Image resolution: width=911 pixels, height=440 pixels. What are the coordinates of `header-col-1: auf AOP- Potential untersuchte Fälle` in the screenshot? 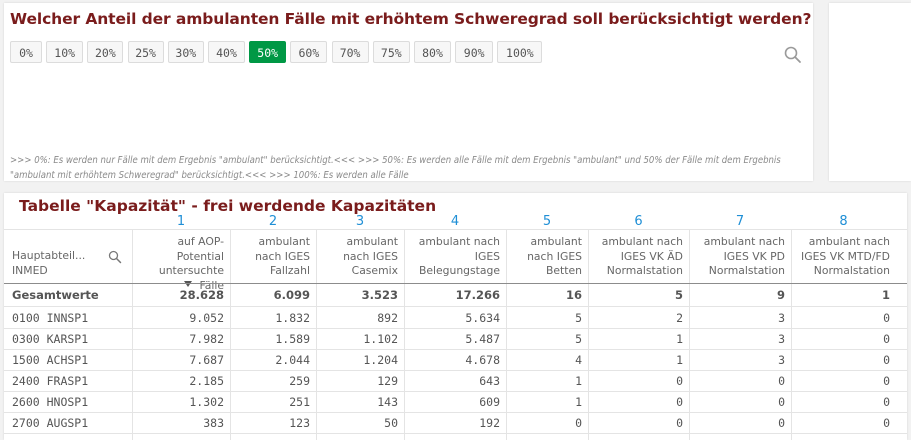 It's located at (181, 262).